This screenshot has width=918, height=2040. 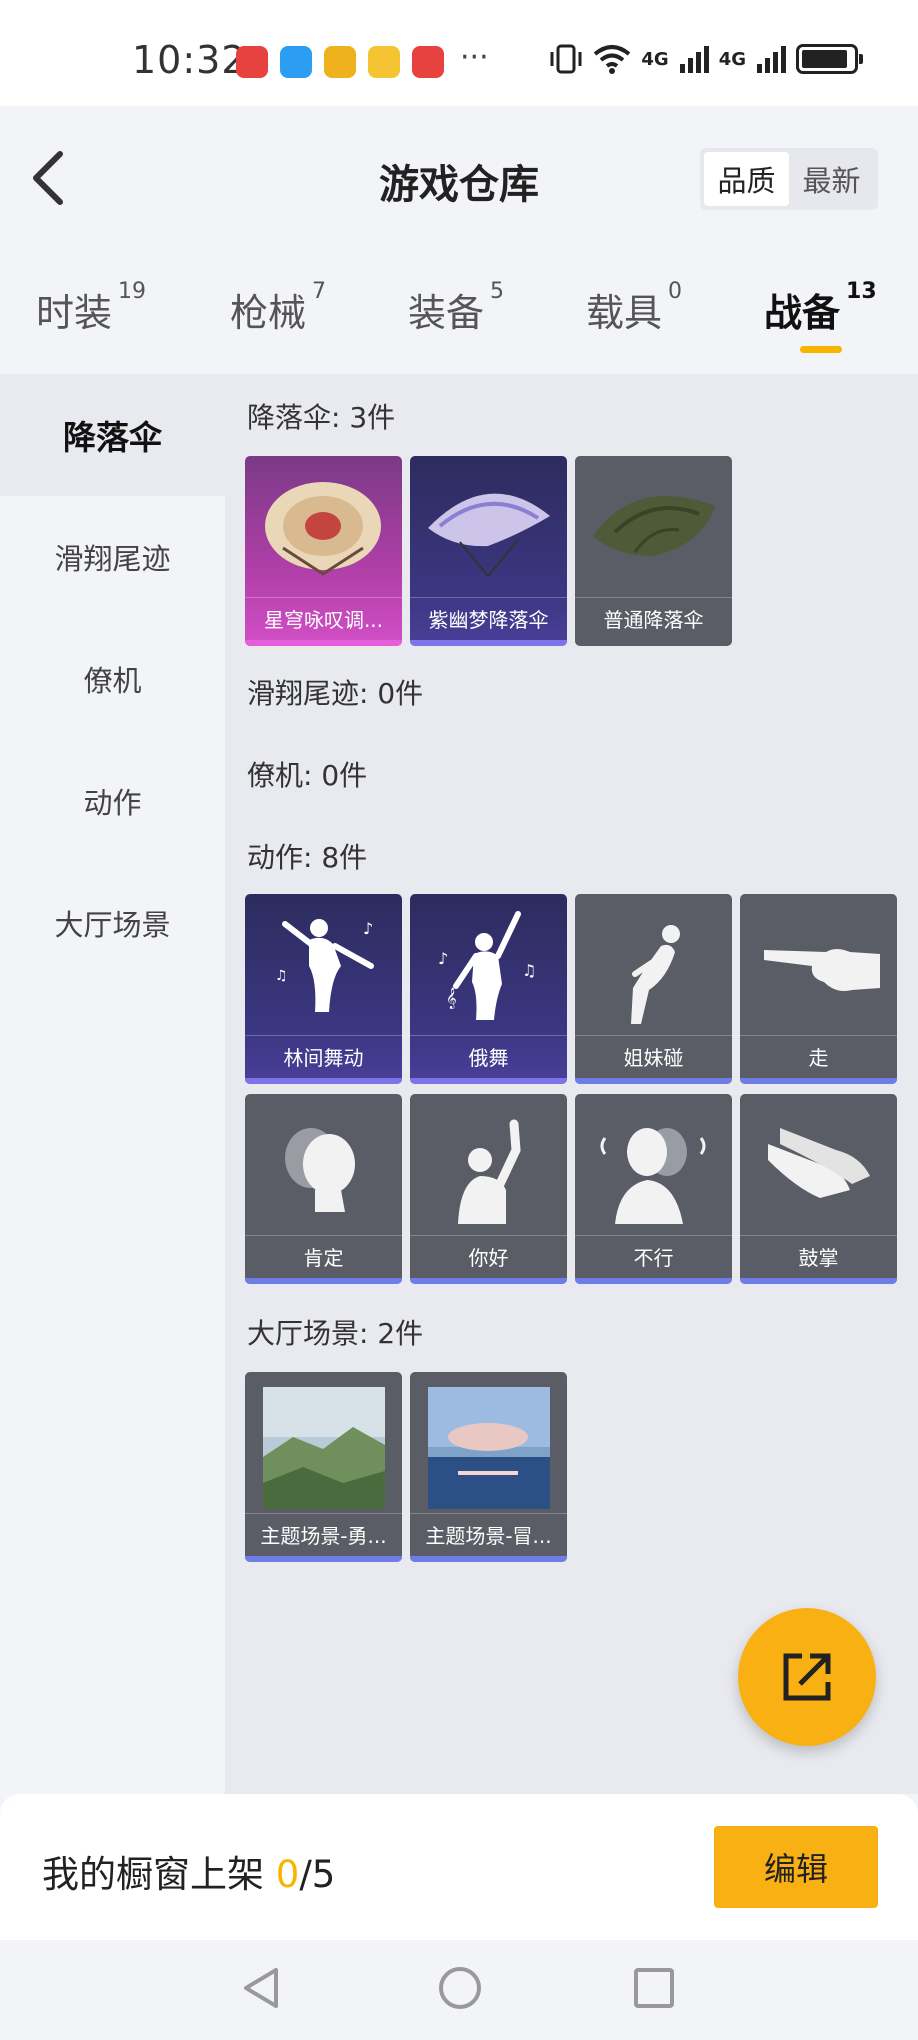 I want to click on item-name: 你好, so click(x=488, y=1257).